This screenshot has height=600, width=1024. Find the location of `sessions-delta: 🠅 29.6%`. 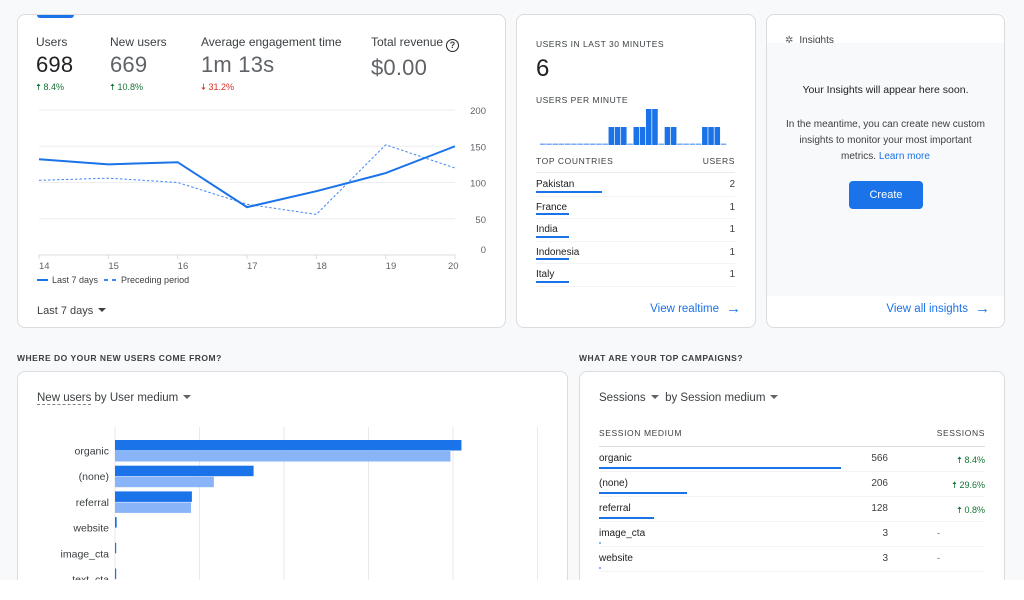

sessions-delta: 🠅 29.6% is located at coordinates (968, 486).